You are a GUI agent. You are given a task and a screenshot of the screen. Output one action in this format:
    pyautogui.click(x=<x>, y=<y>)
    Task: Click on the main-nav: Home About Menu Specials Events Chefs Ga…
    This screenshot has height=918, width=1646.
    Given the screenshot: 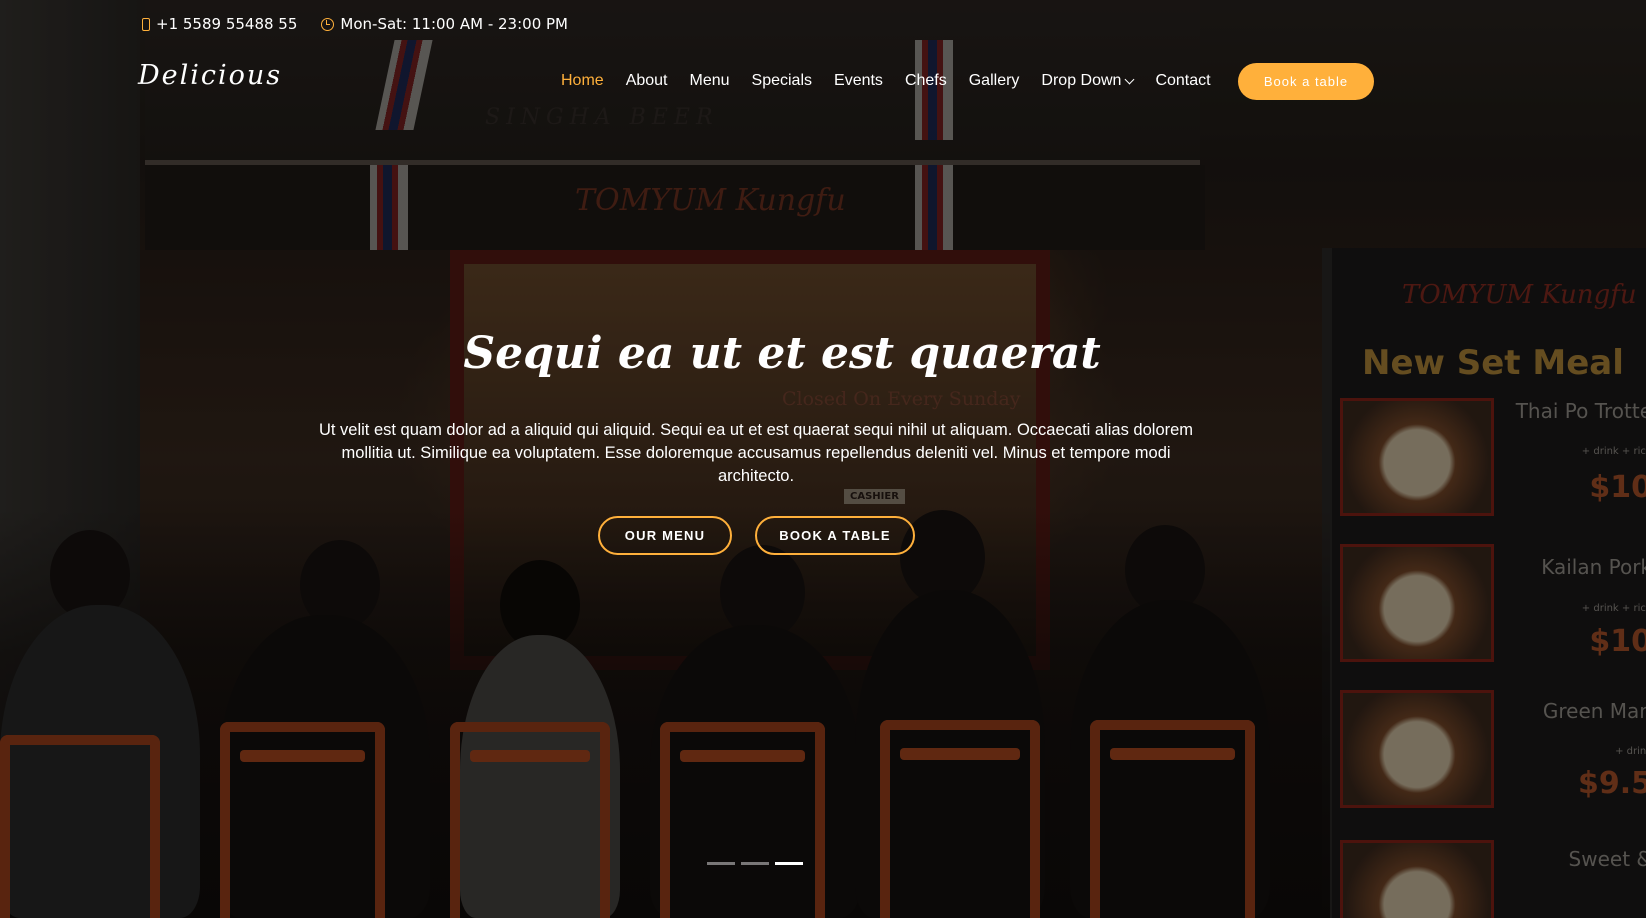 What is the action you would take?
    pyautogui.click(x=897, y=81)
    